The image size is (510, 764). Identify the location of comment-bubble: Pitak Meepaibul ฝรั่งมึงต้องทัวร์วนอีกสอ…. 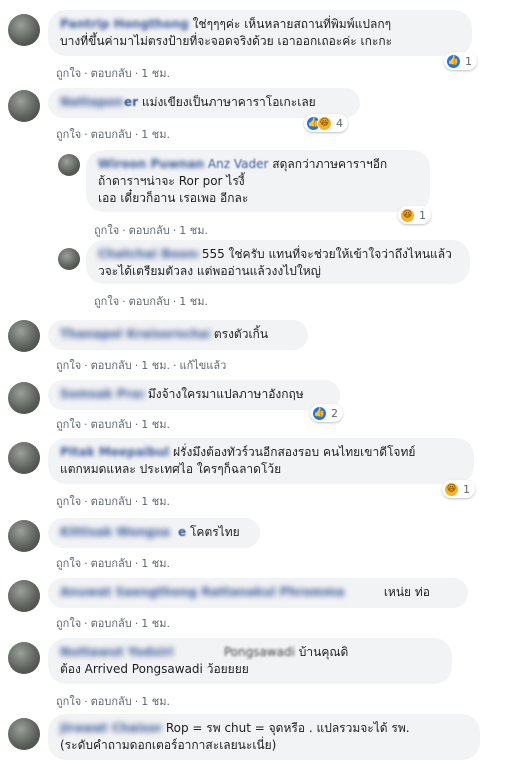
(261, 461).